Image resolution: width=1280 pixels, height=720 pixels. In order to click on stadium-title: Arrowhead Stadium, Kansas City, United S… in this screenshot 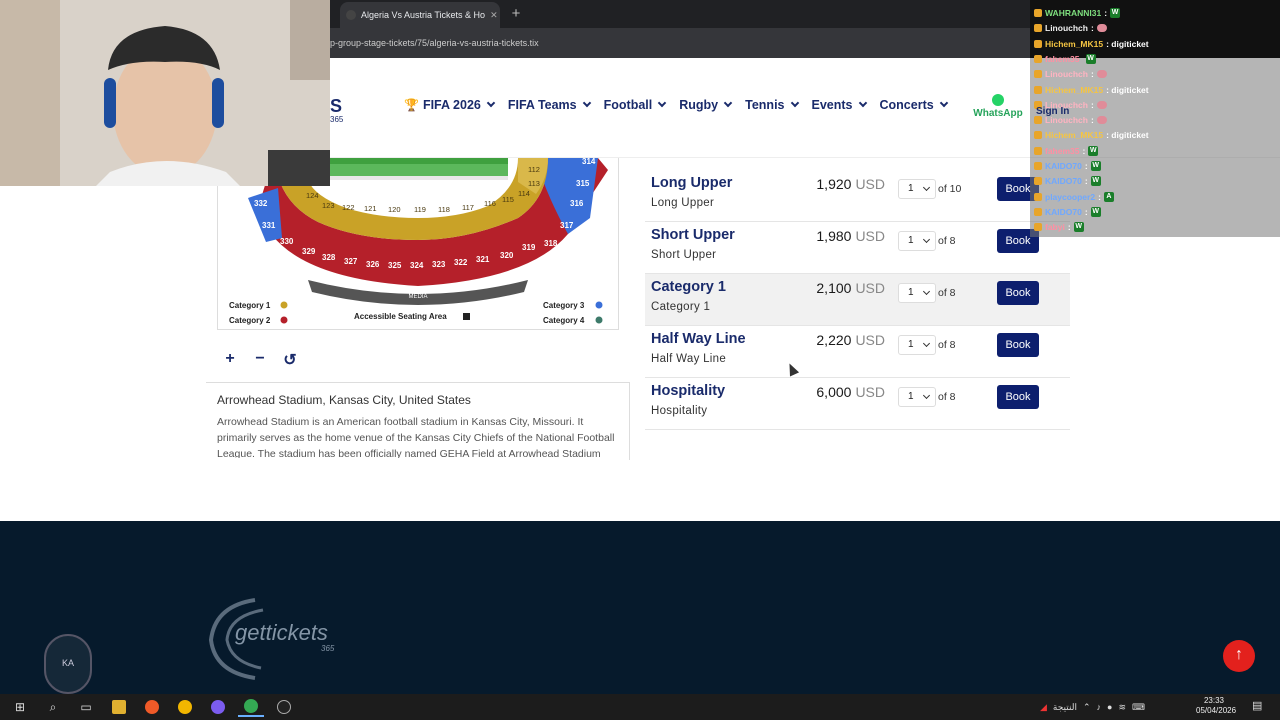, I will do `click(344, 400)`.